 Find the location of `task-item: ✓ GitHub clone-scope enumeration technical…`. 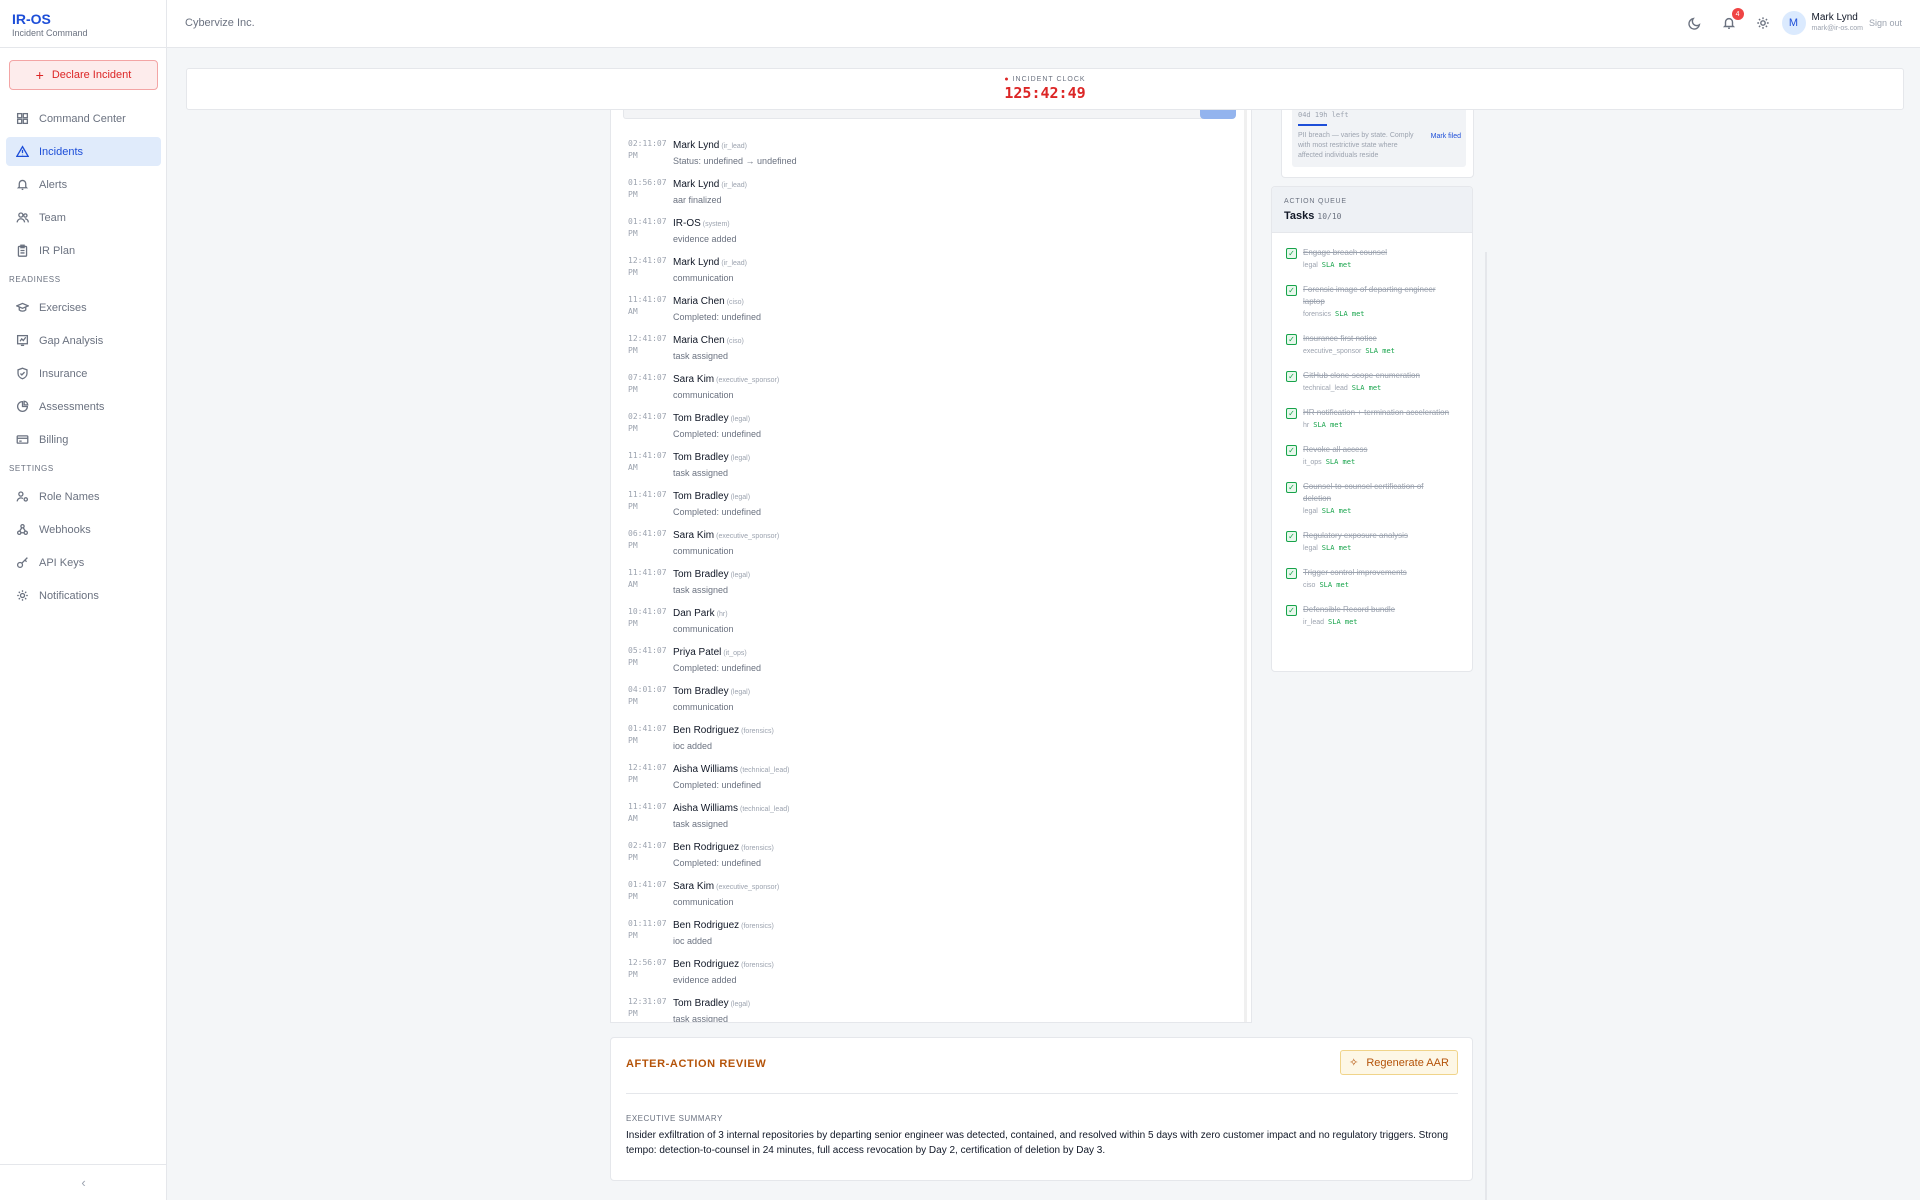

task-item: ✓ GitHub clone-scope enumeration technical… is located at coordinates (1379, 382).